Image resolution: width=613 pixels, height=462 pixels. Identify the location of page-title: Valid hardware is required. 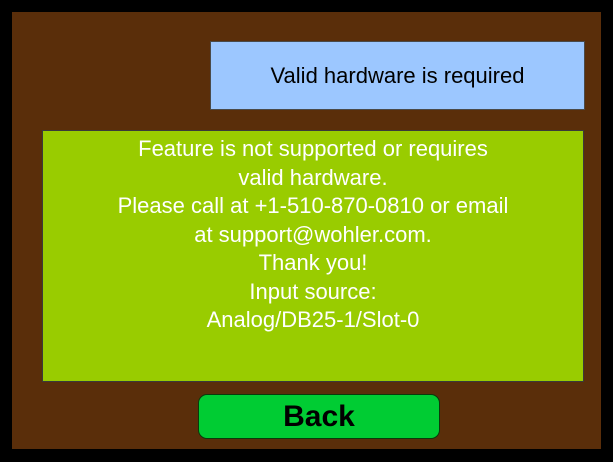
(397, 75).